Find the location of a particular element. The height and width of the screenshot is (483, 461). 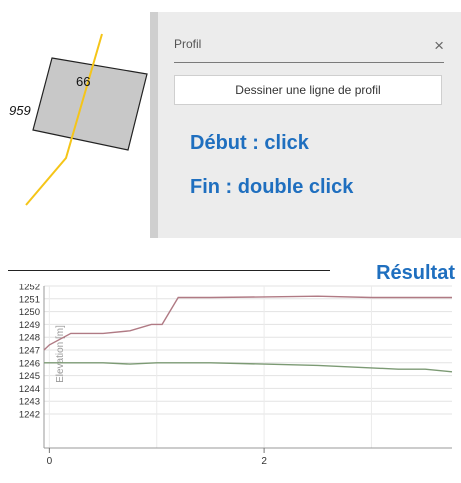

y-tick-label: 1248 is located at coordinates (29, 338).